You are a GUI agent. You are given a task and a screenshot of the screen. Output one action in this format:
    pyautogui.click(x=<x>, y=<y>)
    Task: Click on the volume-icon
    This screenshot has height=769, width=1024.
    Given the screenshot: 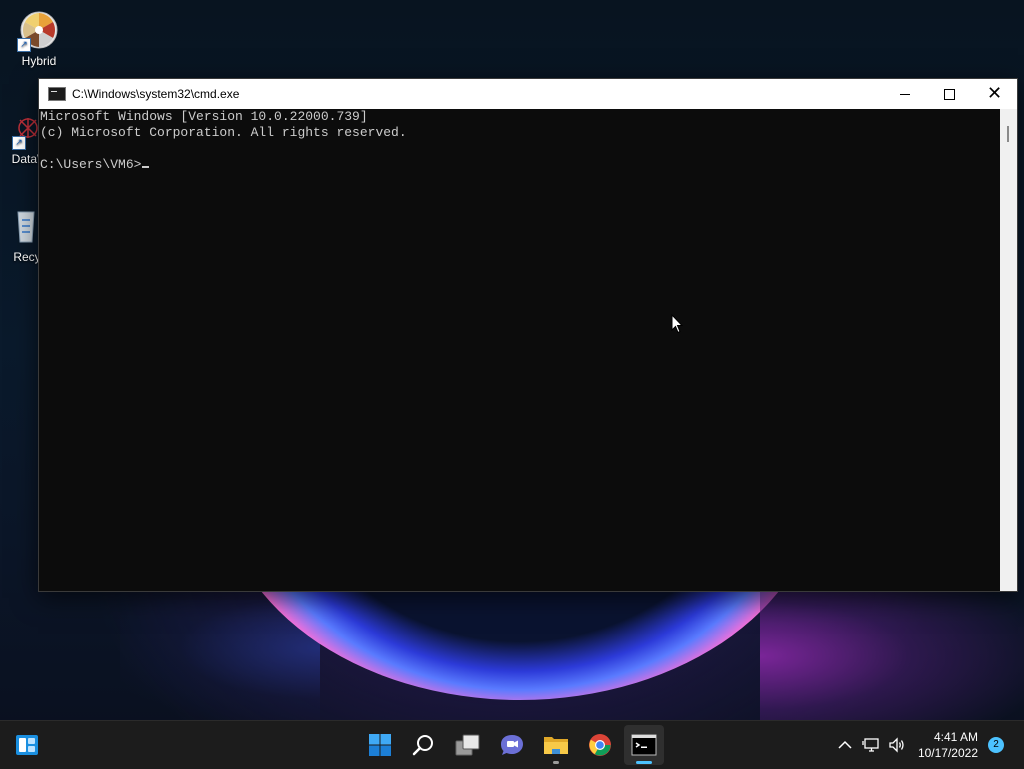 What is the action you would take?
    pyautogui.click(x=896, y=745)
    